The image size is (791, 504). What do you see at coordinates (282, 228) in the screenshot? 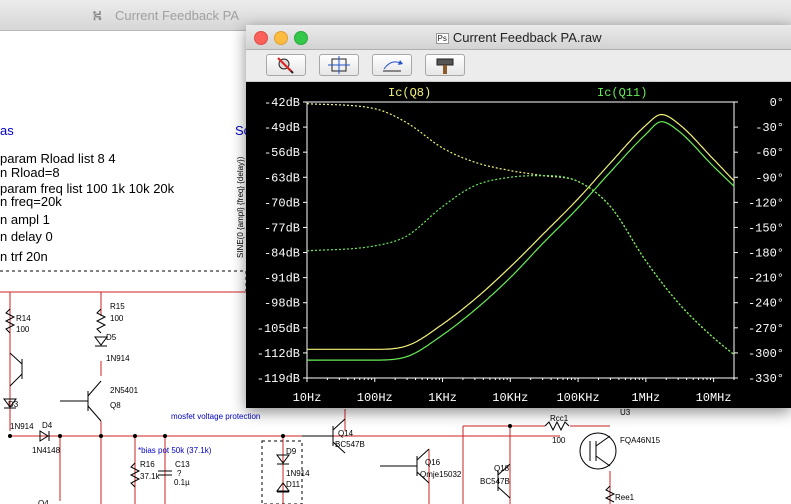
I see `y-left-tick-label: -77dB` at bounding box center [282, 228].